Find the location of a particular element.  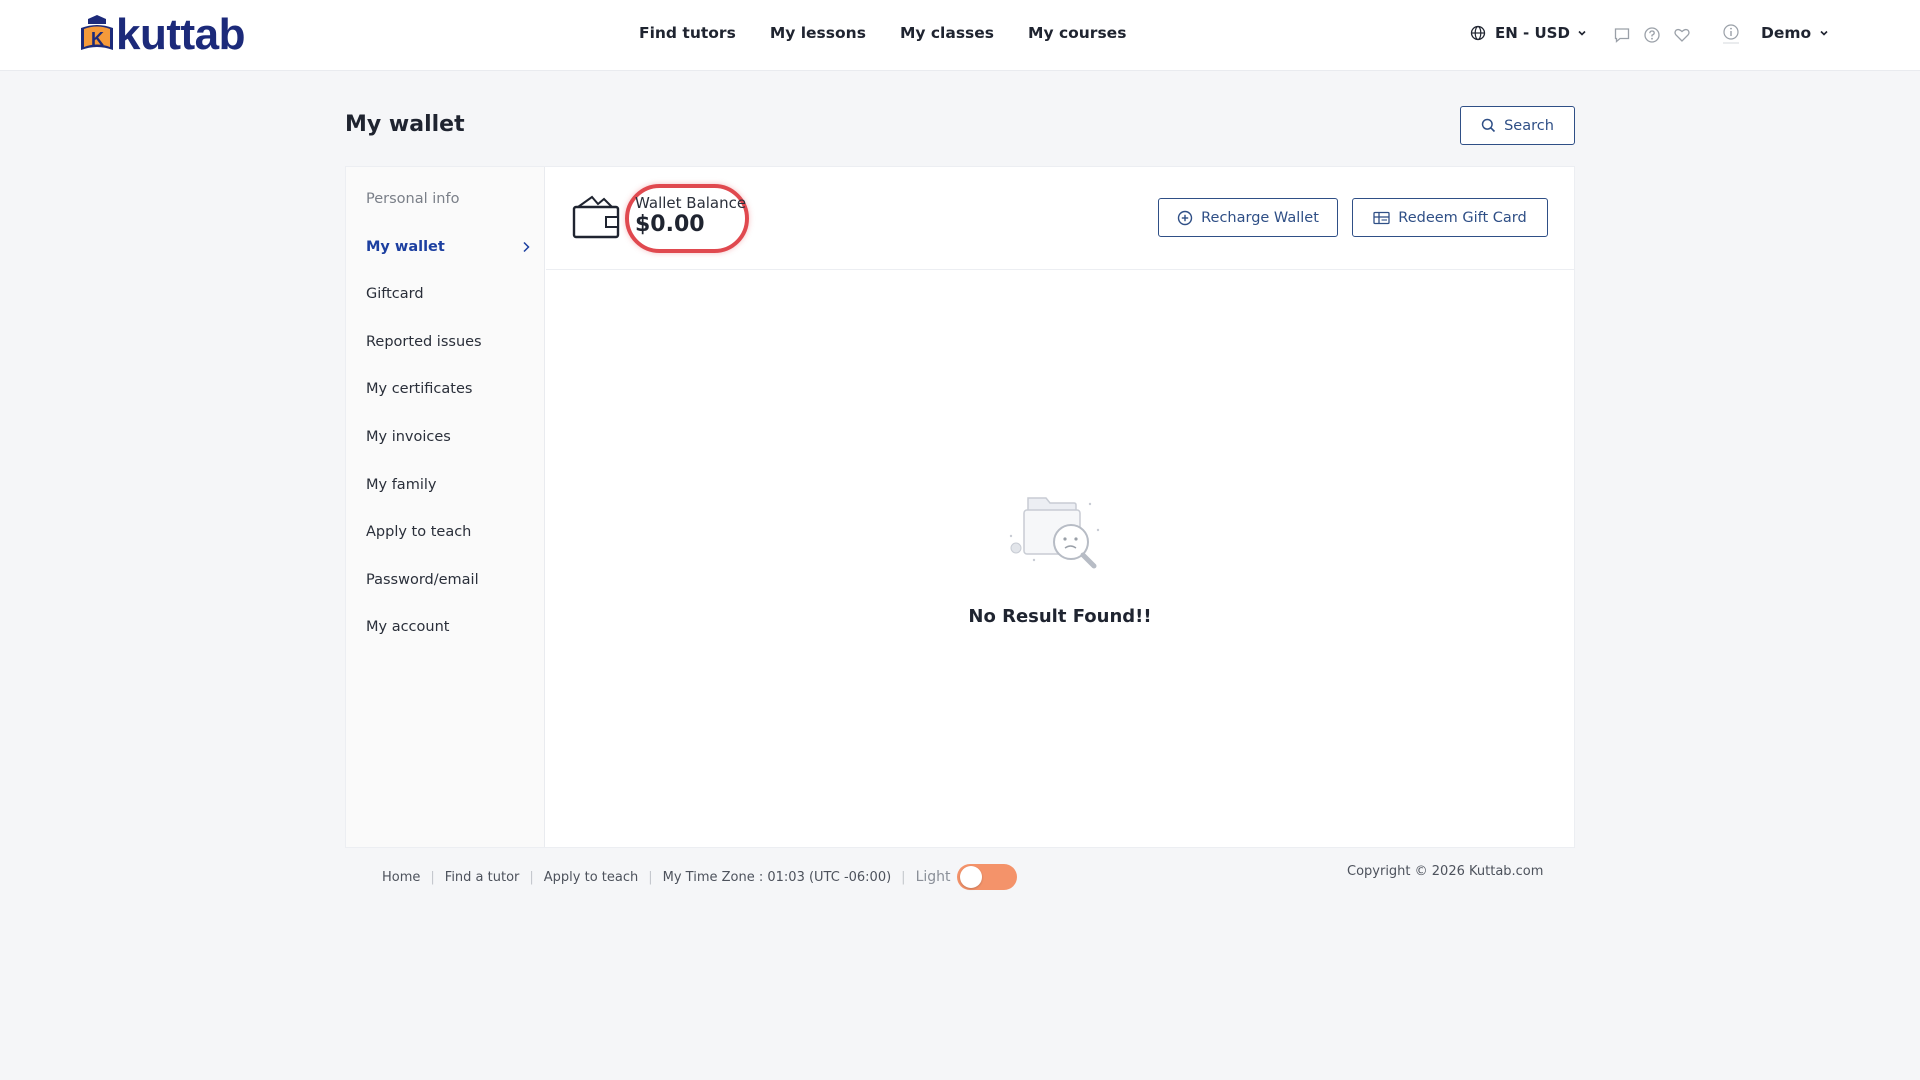

footer-link-apply-to-teach: Apply to teach is located at coordinates (591, 877).